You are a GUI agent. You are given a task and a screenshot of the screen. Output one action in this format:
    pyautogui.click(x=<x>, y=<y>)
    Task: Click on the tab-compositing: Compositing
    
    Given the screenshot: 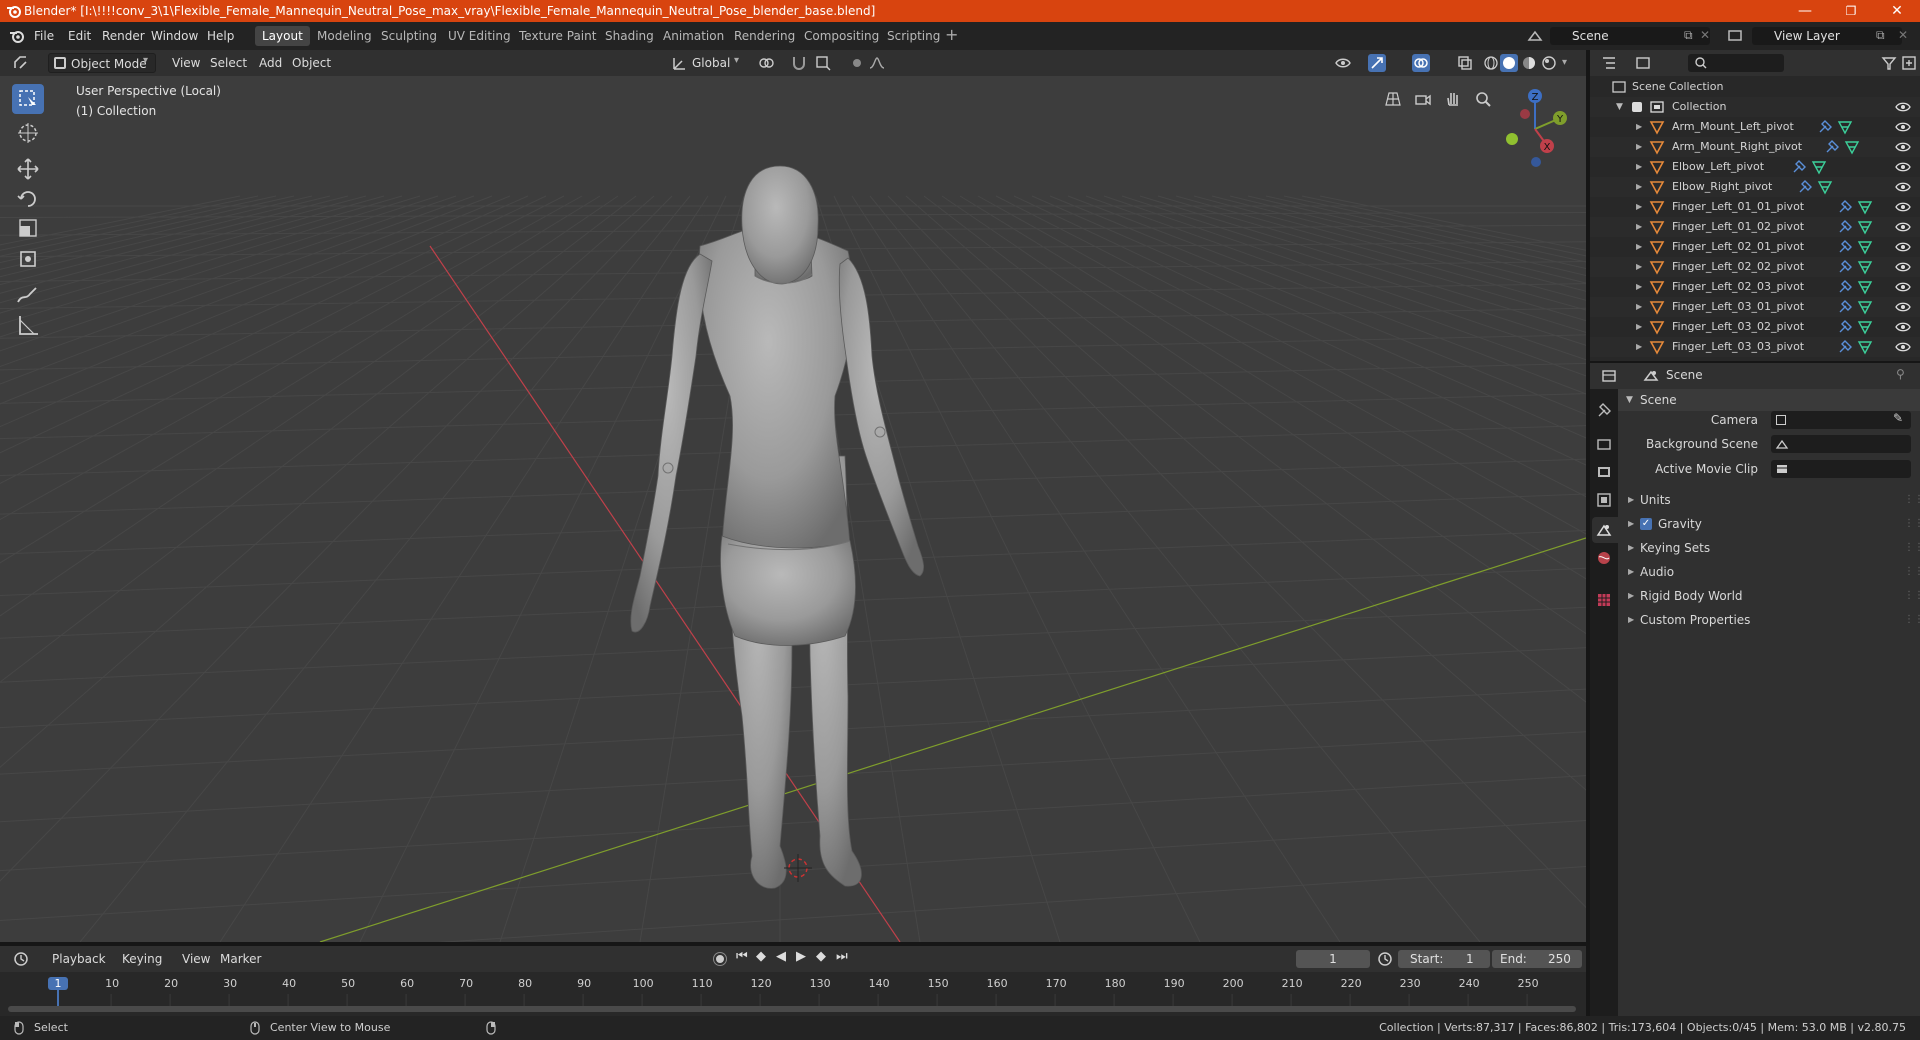 What is the action you would take?
    pyautogui.click(x=841, y=36)
    